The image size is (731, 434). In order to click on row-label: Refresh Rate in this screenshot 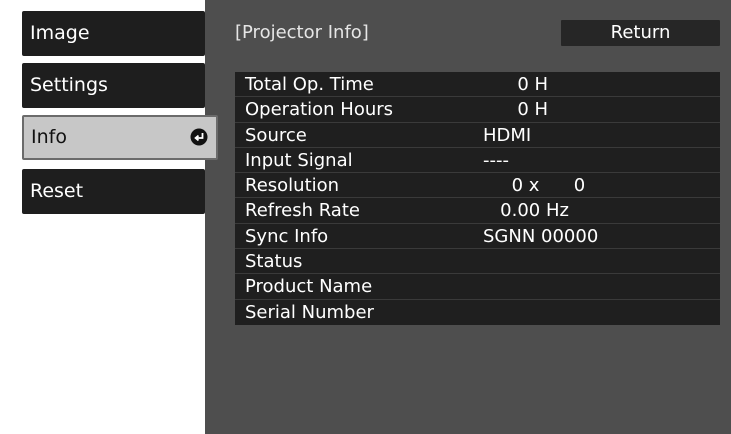, I will do `click(302, 211)`.